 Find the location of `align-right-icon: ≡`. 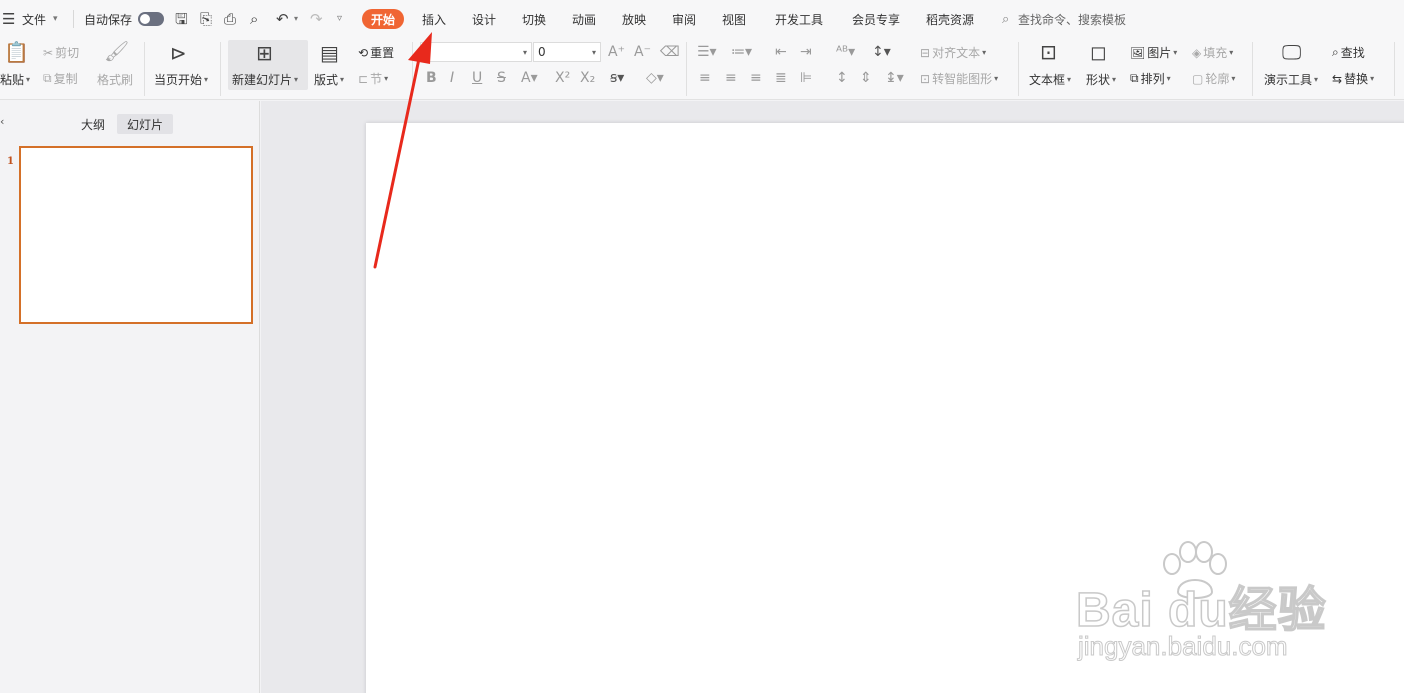

align-right-icon: ≡ is located at coordinates (756, 78).